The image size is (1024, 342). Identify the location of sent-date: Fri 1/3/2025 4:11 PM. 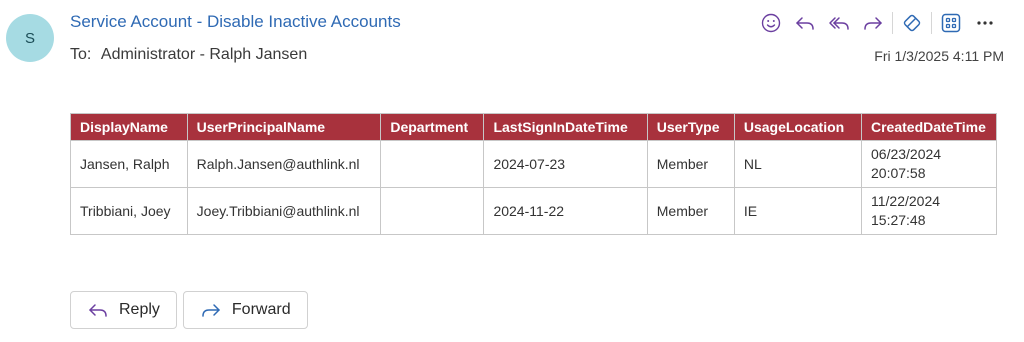
(939, 56).